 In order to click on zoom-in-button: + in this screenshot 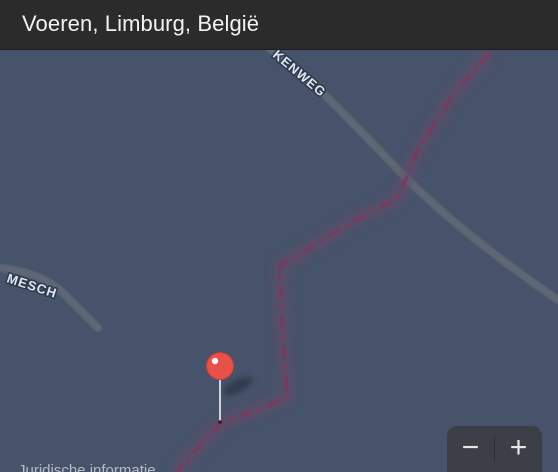, I will do `click(518, 449)`.